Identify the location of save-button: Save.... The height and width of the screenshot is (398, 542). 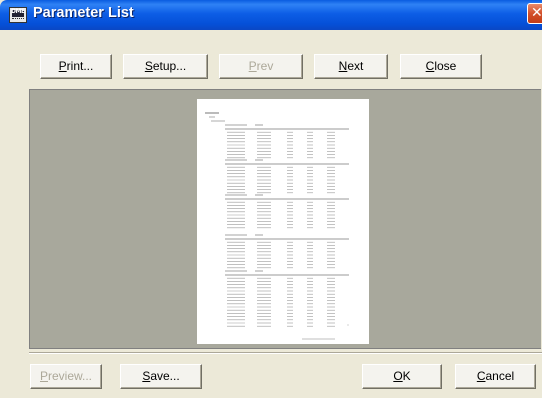
(161, 376).